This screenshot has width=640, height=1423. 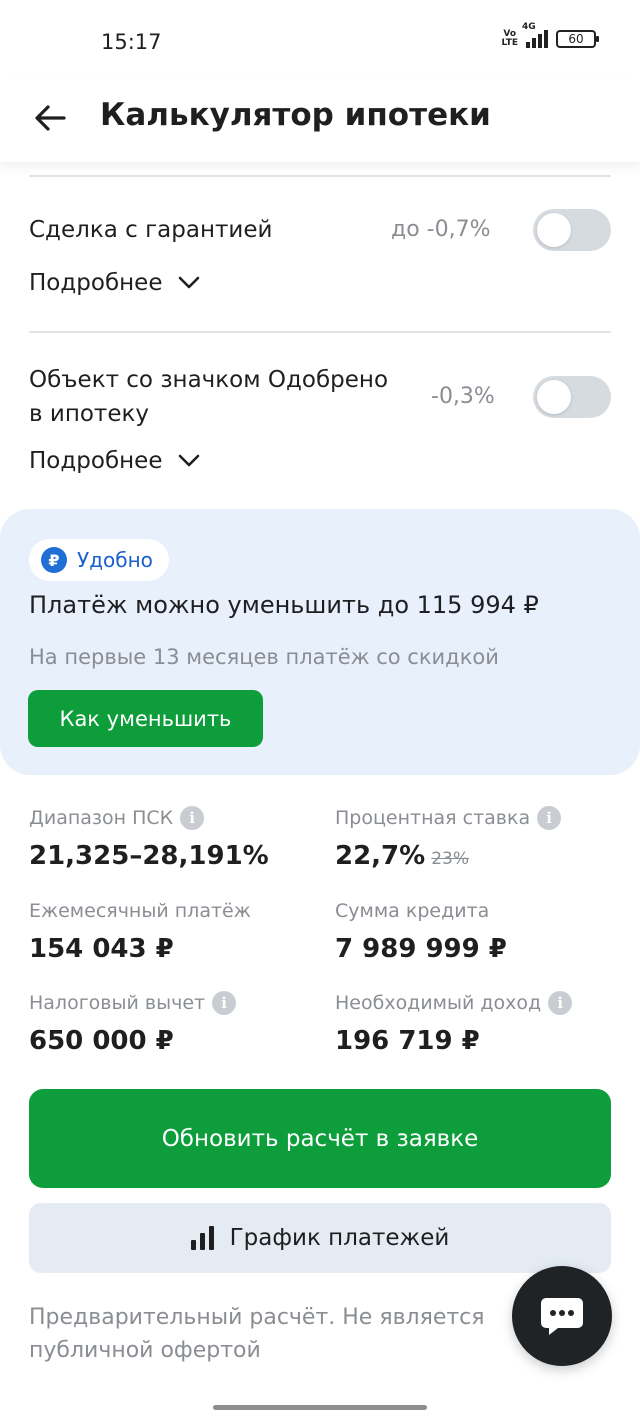 I want to click on battery-icon: 60, so click(x=577, y=39).